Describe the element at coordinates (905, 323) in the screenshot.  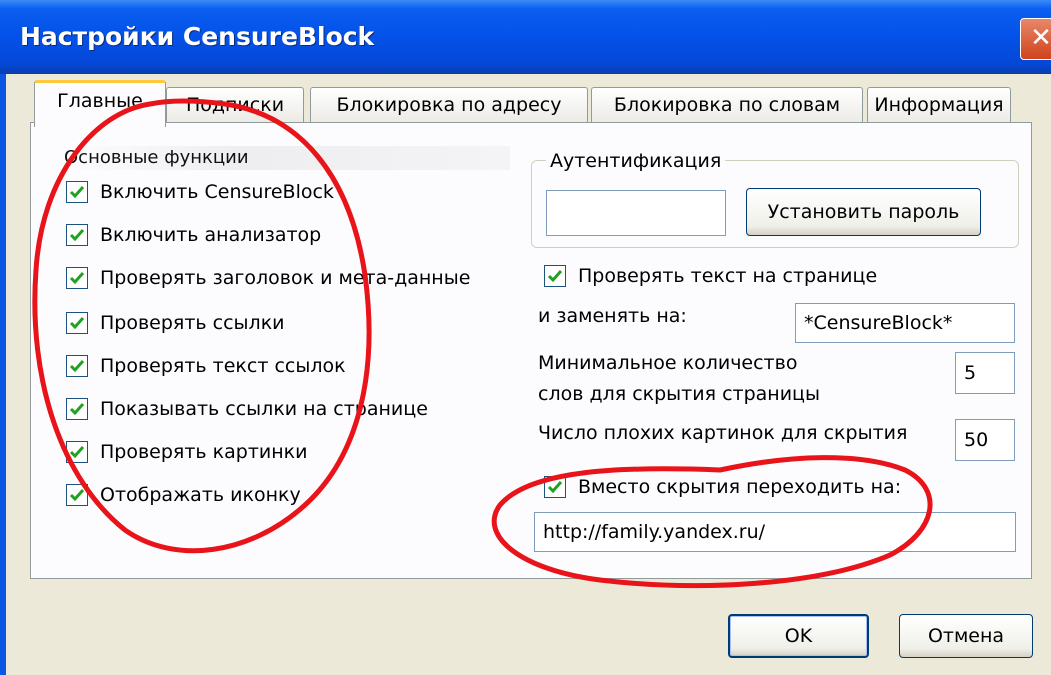
I see `replace-text-input: *CensureBlock*` at that location.